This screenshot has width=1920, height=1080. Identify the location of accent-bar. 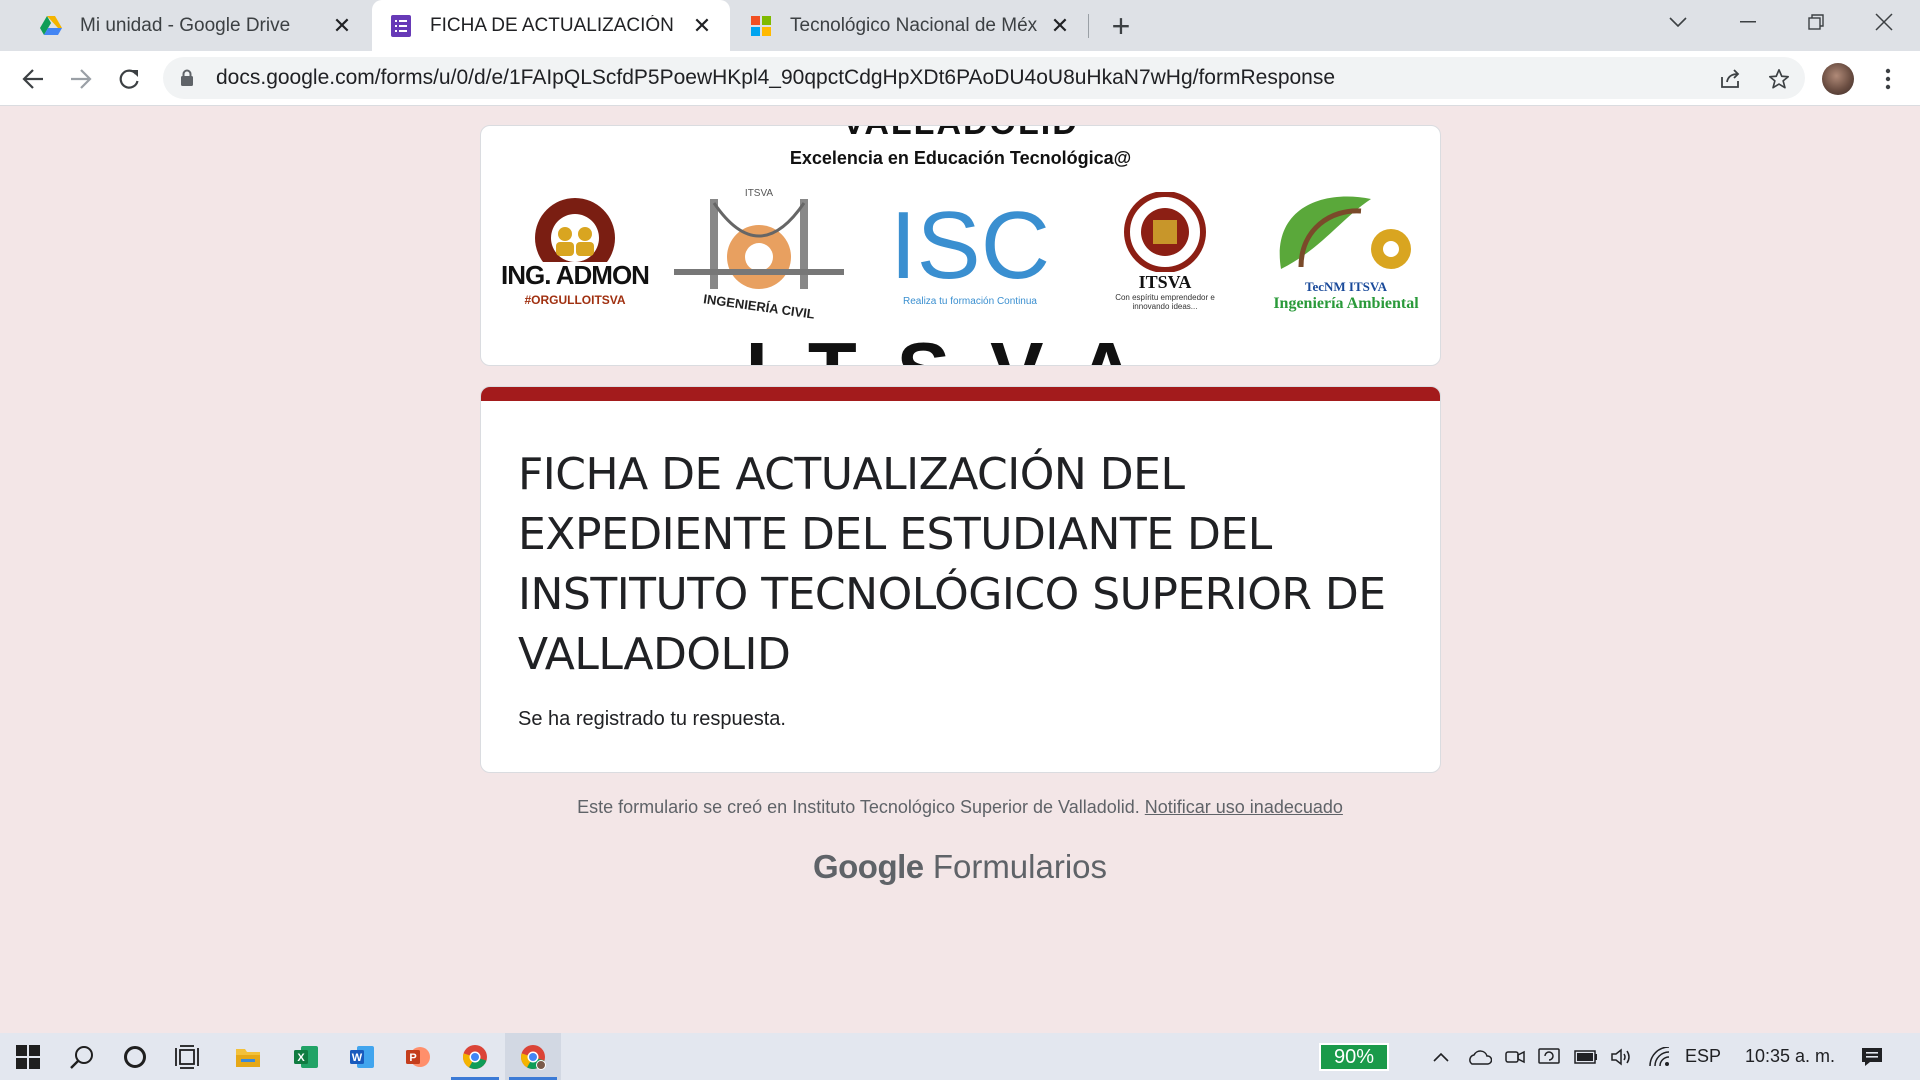
(960, 394).